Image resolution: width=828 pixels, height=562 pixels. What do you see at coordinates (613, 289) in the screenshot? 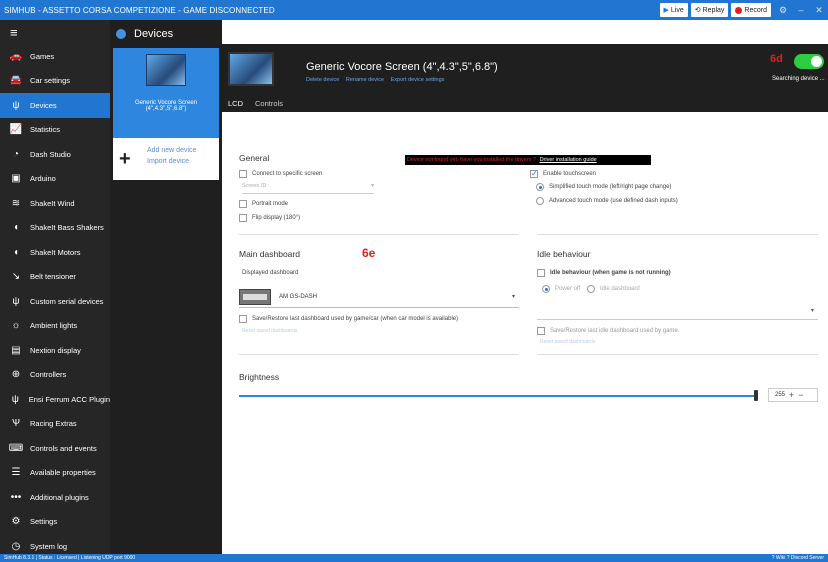
I see `idle-dashboard-radio: Idle dashboard` at bounding box center [613, 289].